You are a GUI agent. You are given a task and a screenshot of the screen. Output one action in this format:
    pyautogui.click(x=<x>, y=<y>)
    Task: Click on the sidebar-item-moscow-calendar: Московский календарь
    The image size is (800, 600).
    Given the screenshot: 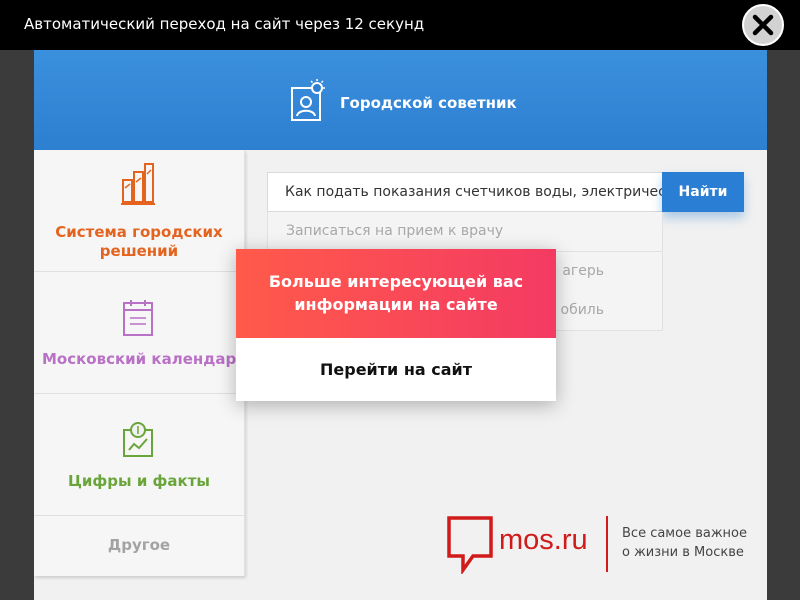 What is the action you would take?
    pyautogui.click(x=140, y=333)
    